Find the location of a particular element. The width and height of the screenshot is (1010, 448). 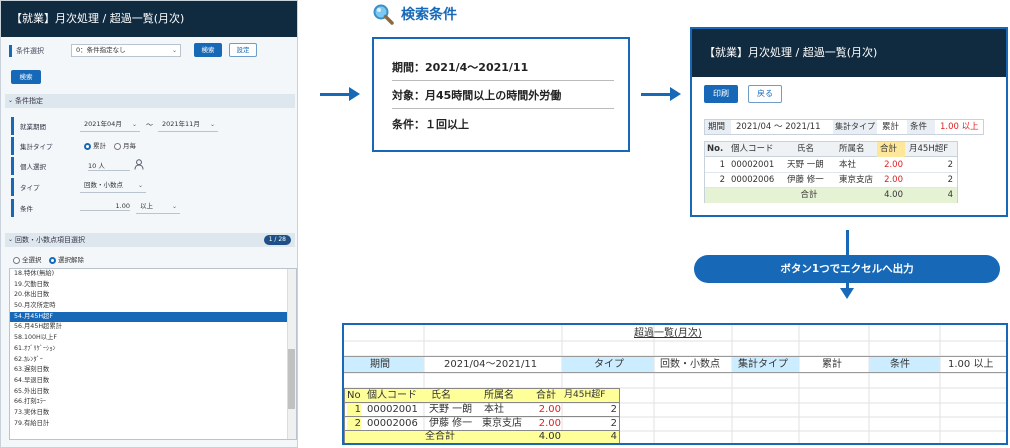

info-period-value: 2021/04 ～ 2021/11 is located at coordinates (778, 127).